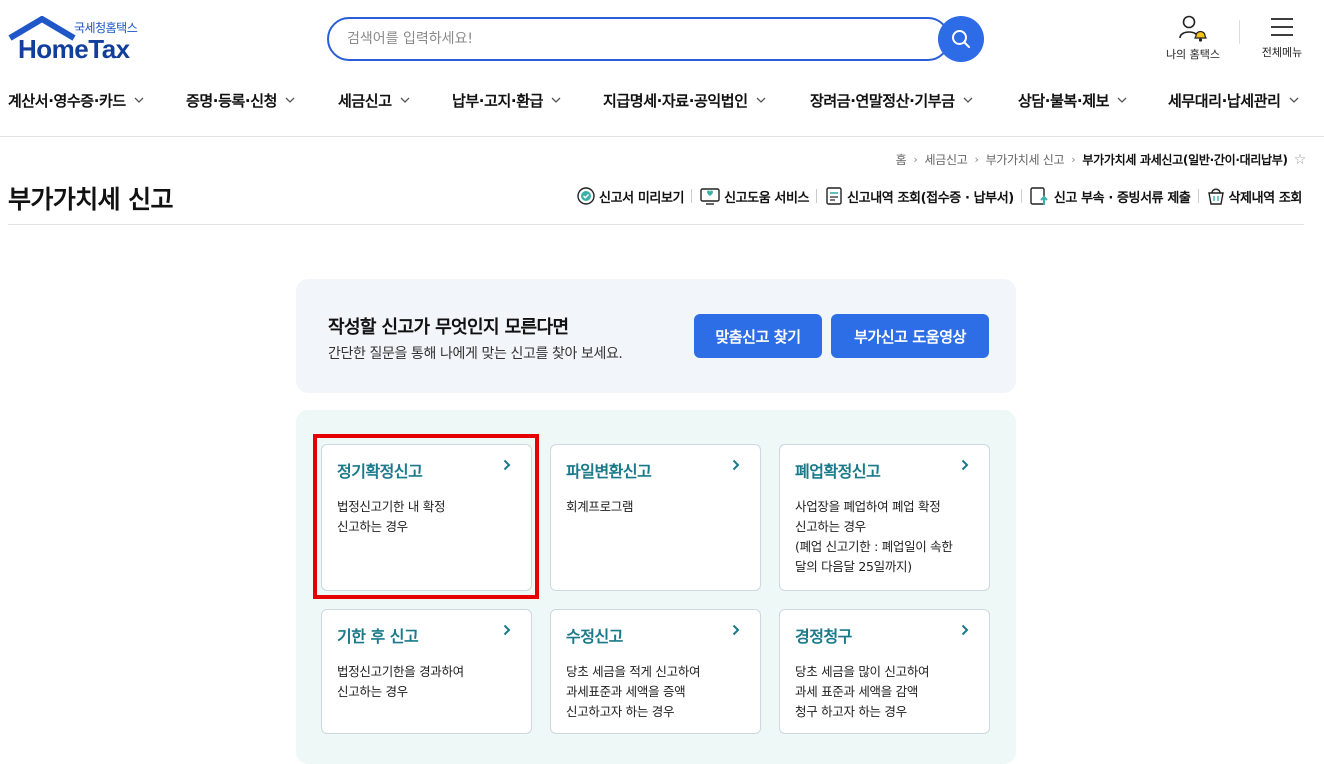  I want to click on gnb-item-certificate-registration: 증명·등록·신청, so click(240, 100).